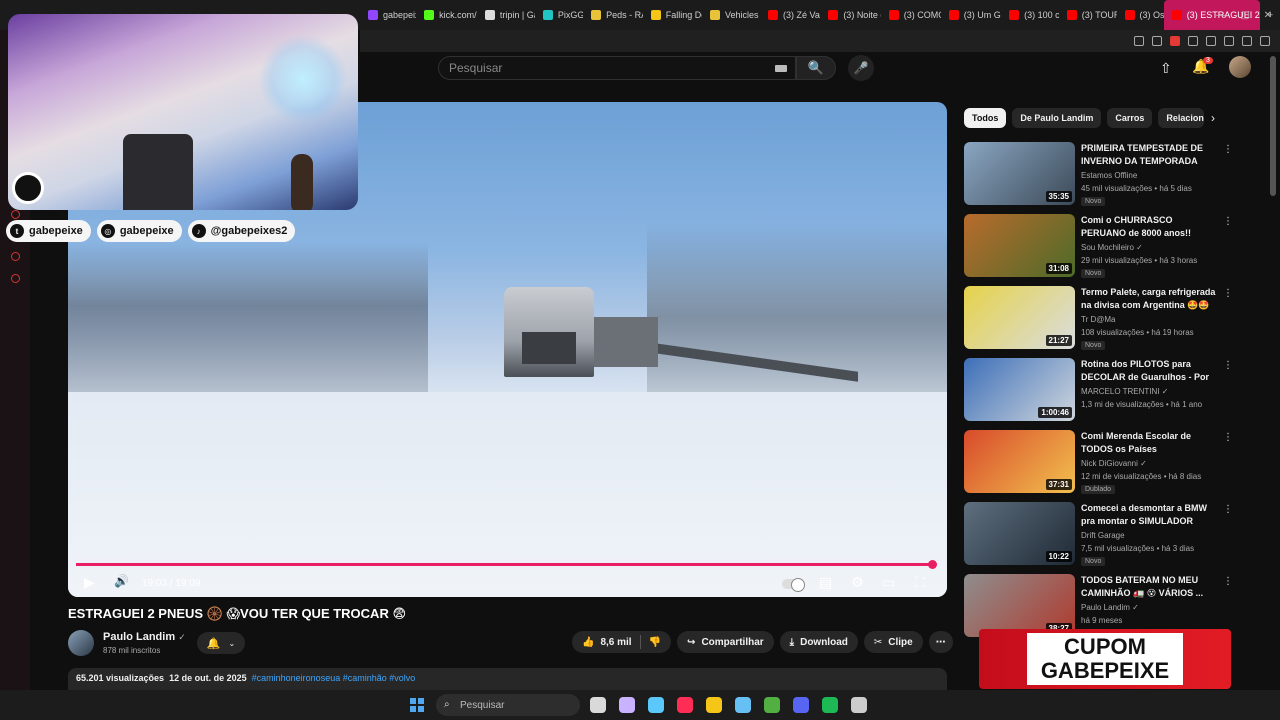 This screenshot has height=720, width=1280. What do you see at coordinates (1124, 391) in the screenshot?
I see `recommendation-channel: MARCELO TRENTINI ✓` at bounding box center [1124, 391].